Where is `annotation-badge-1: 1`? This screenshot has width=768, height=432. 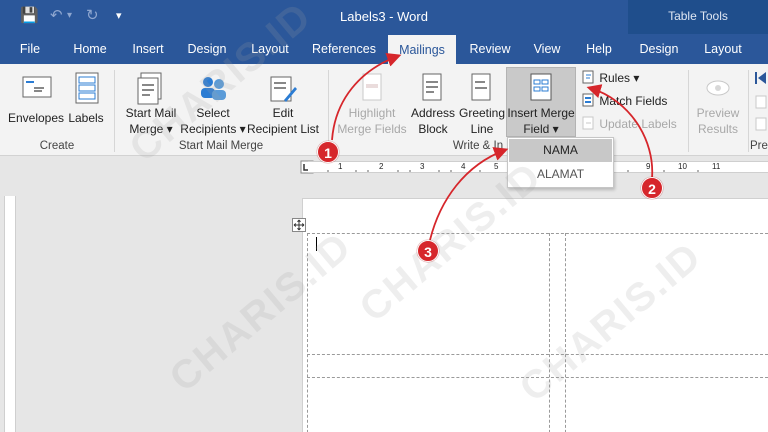
annotation-badge-1: 1 is located at coordinates (328, 152).